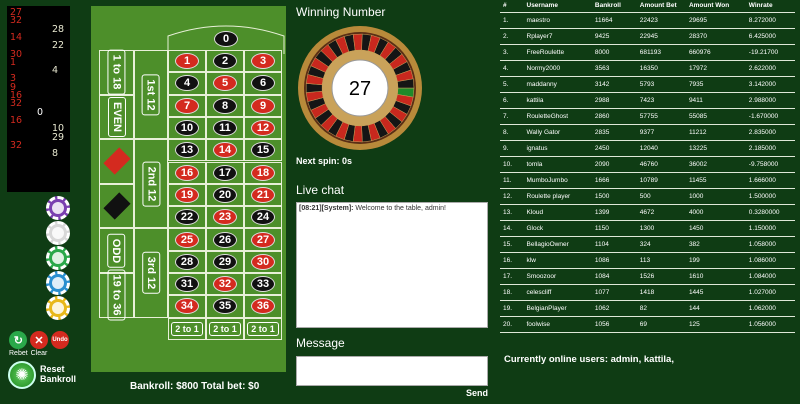  What do you see at coordinates (715, 196) in the screenshot?
I see `leaderboard-cell: 1000` at bounding box center [715, 196].